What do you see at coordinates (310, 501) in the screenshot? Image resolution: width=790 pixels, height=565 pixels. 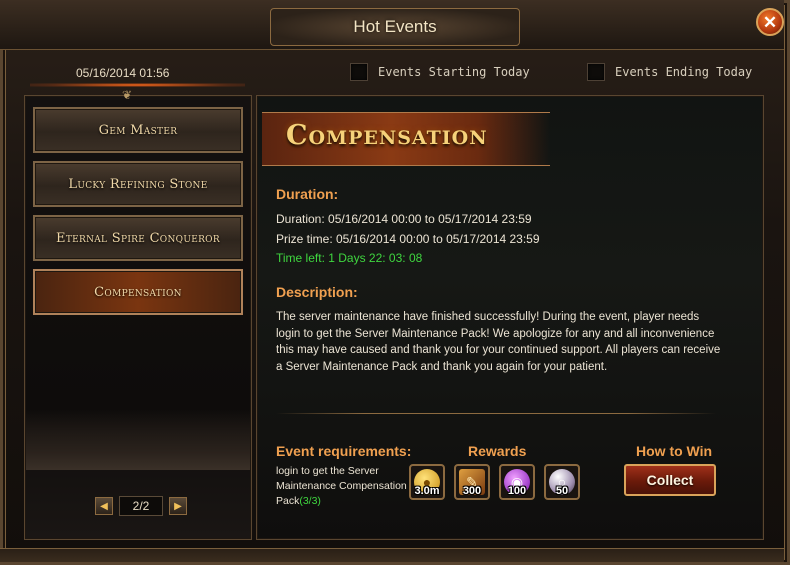 I see `requirement-count: (3/3)` at bounding box center [310, 501].